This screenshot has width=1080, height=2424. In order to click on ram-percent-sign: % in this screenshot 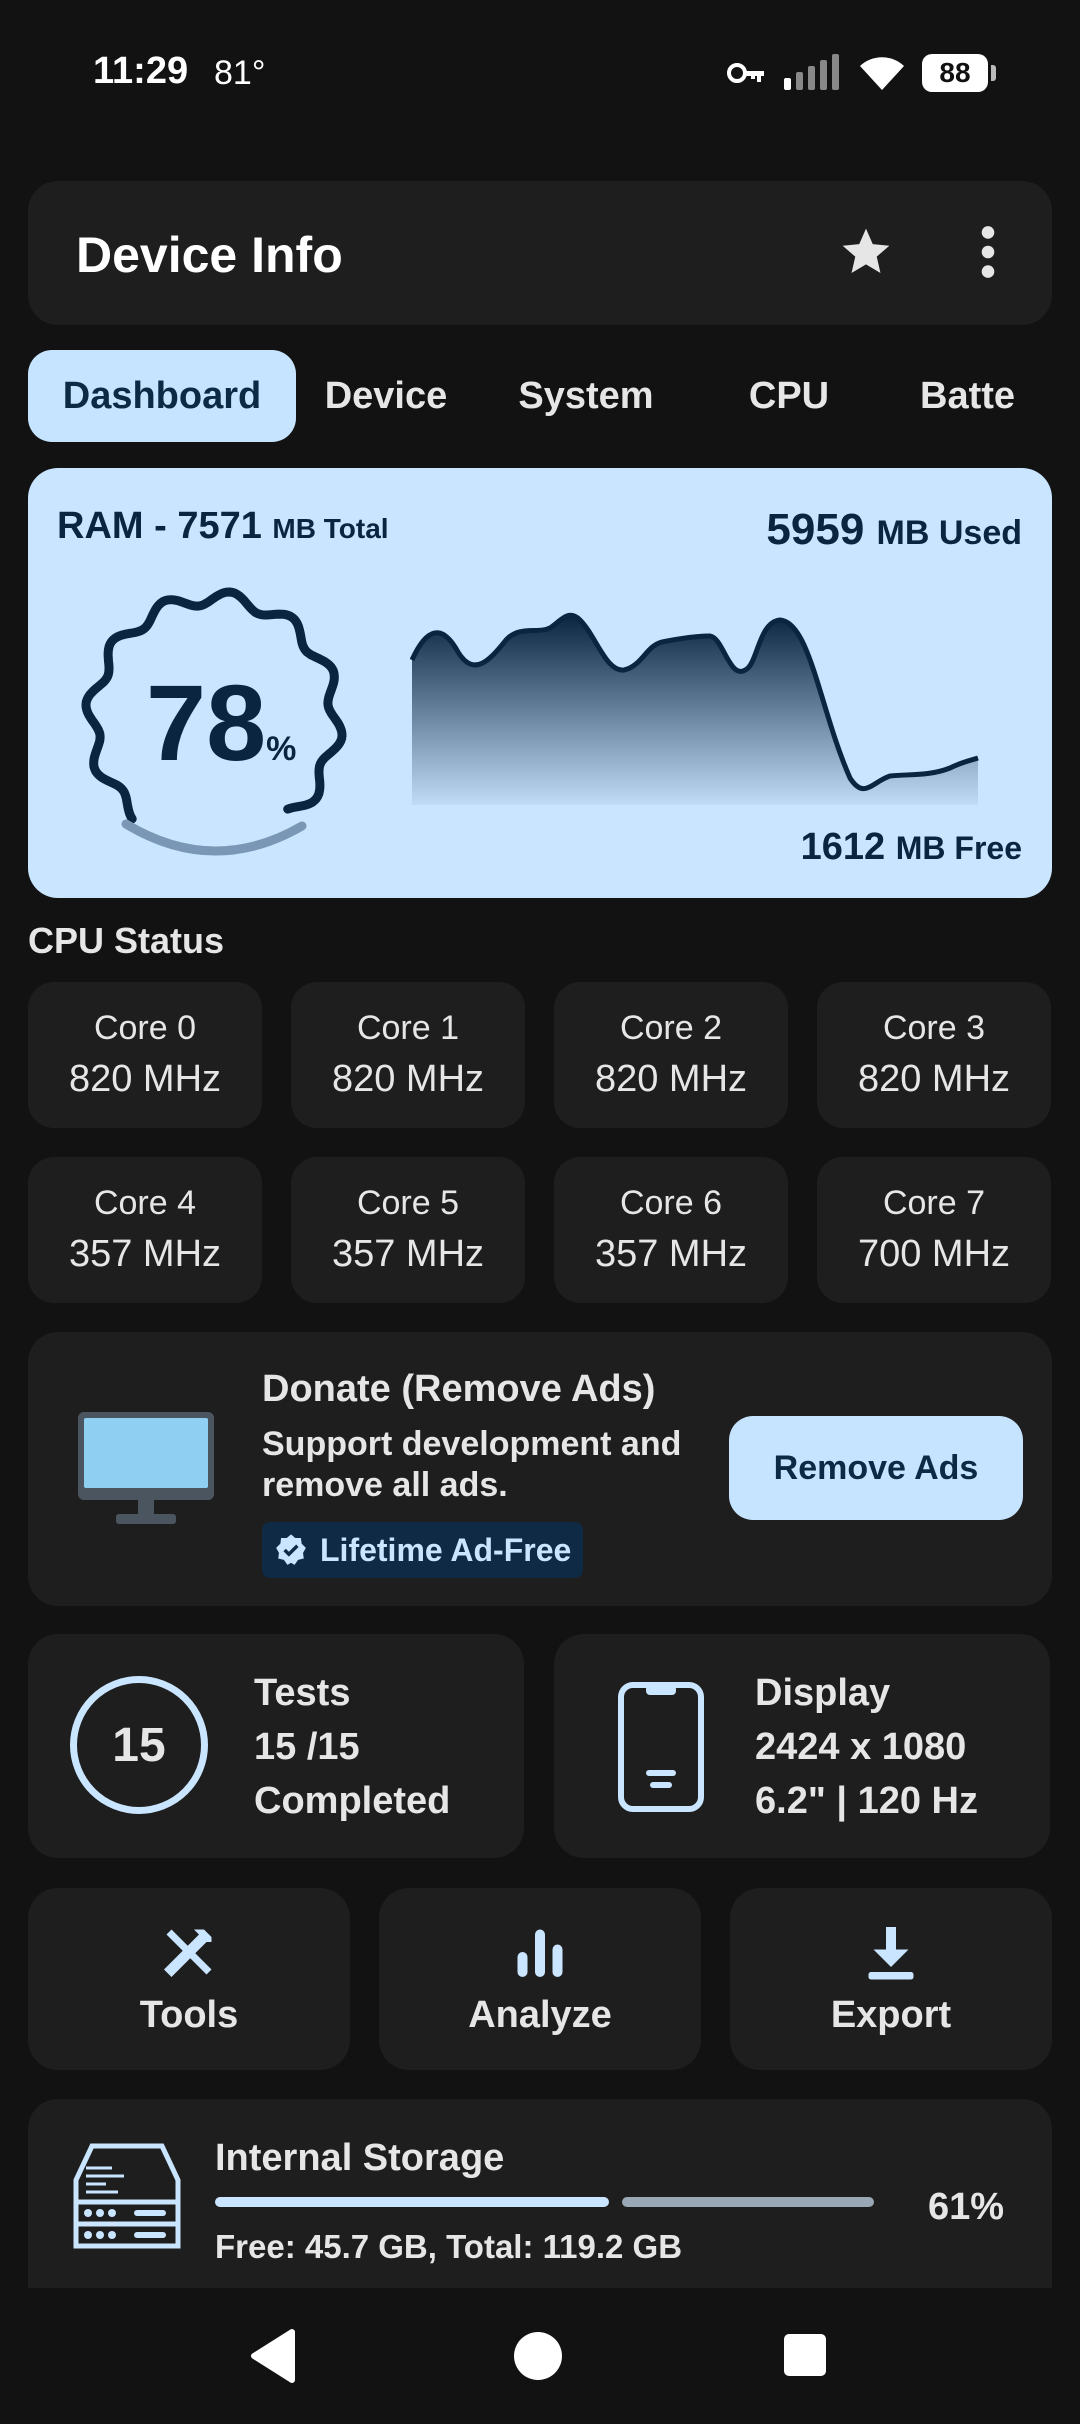, I will do `click(281, 749)`.